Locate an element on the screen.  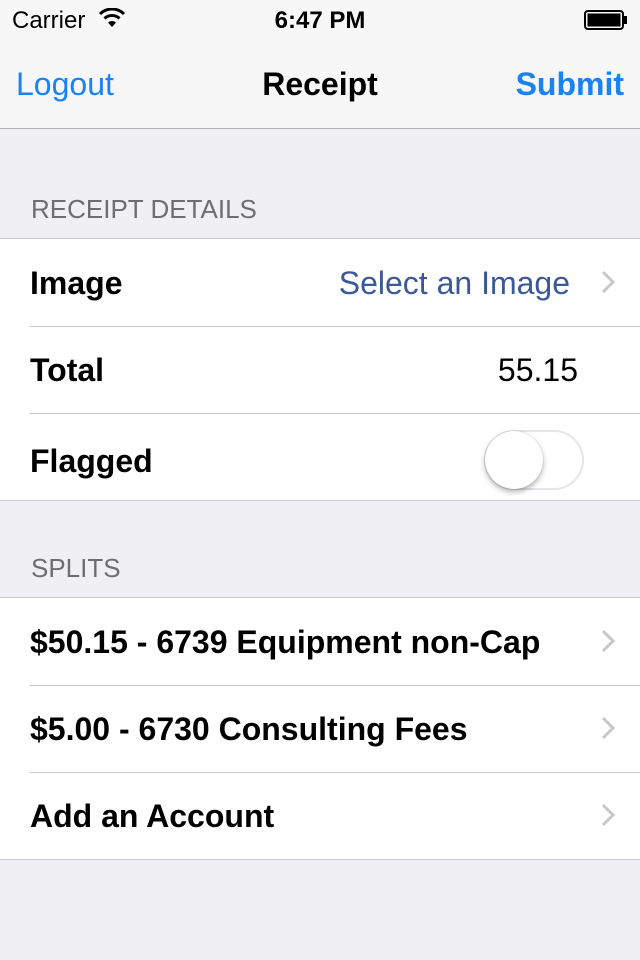
split-row: $50.15 - 6739 Equipment non-Cap is located at coordinates (320, 641).